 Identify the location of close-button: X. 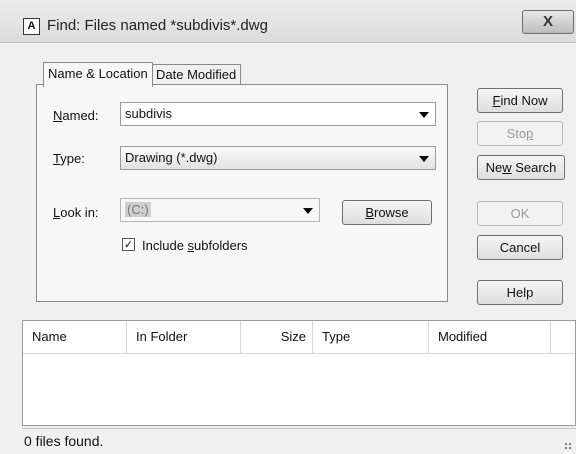
(548, 22).